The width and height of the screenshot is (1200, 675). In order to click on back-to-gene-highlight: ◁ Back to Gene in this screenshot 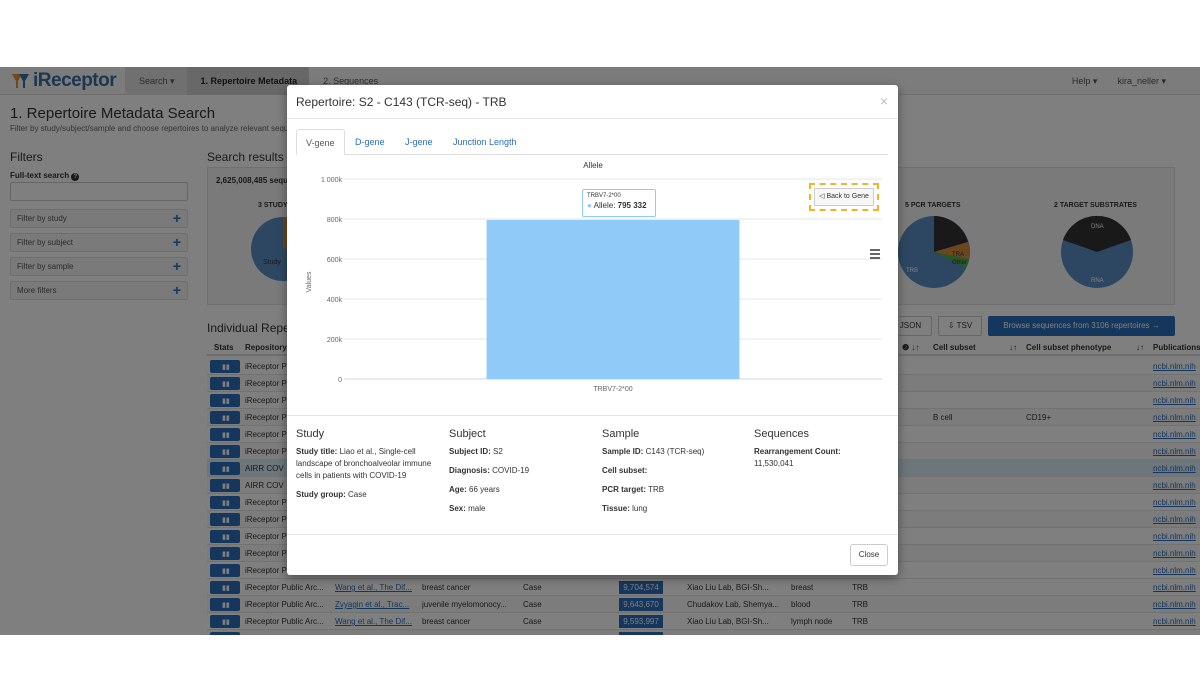, I will do `click(844, 197)`.